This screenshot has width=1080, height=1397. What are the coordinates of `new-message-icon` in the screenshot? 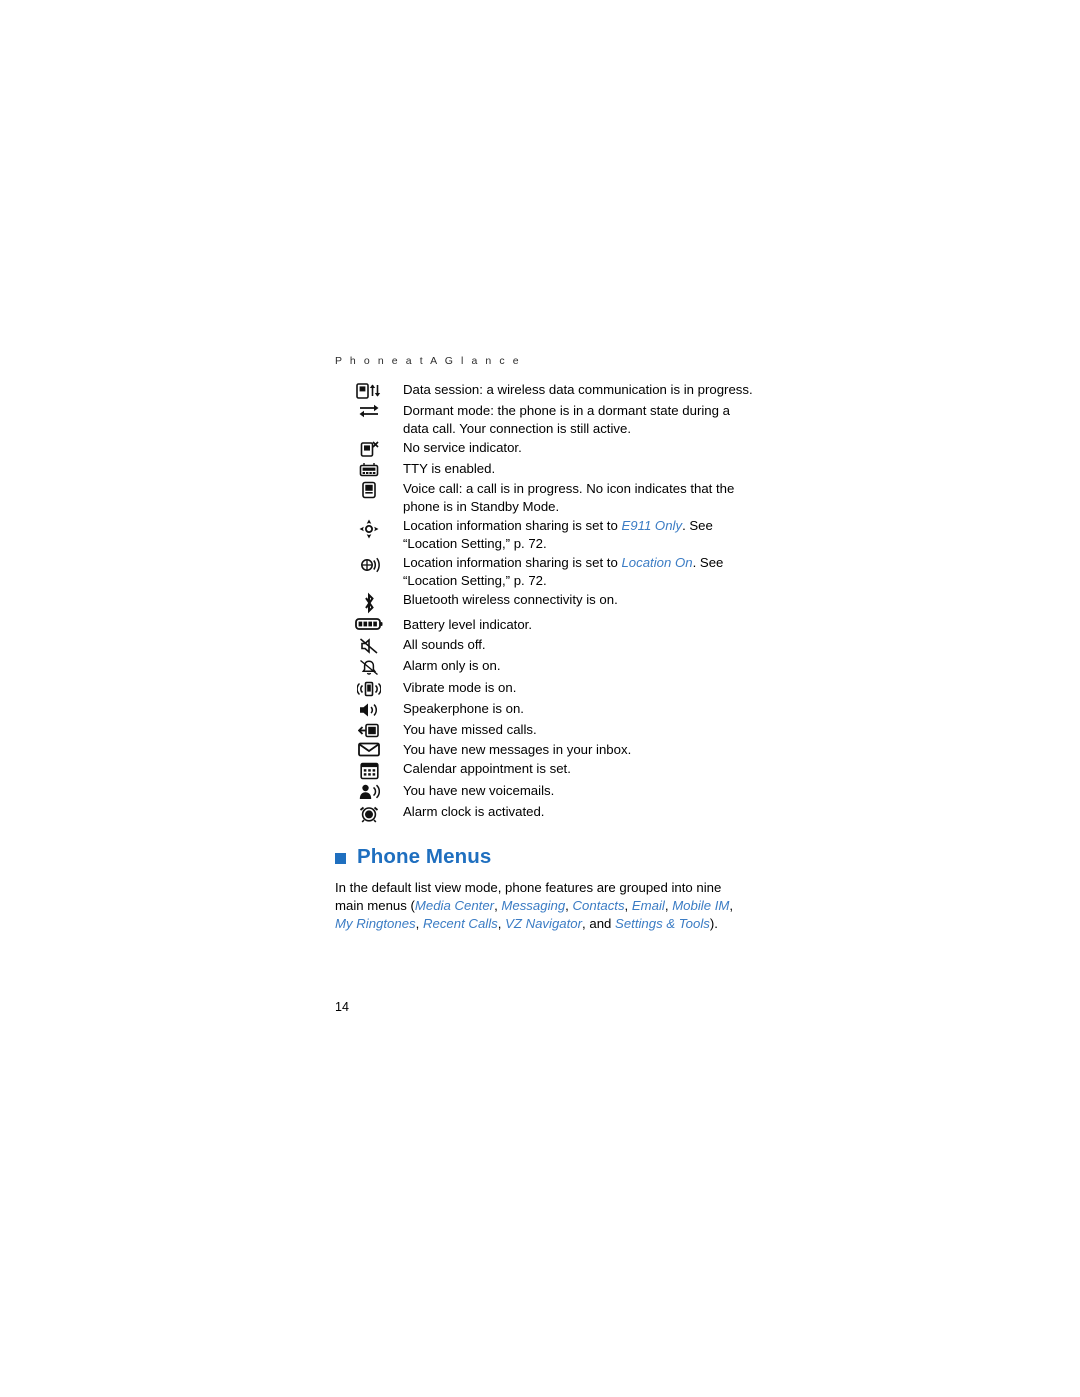 It's located at (369, 749).